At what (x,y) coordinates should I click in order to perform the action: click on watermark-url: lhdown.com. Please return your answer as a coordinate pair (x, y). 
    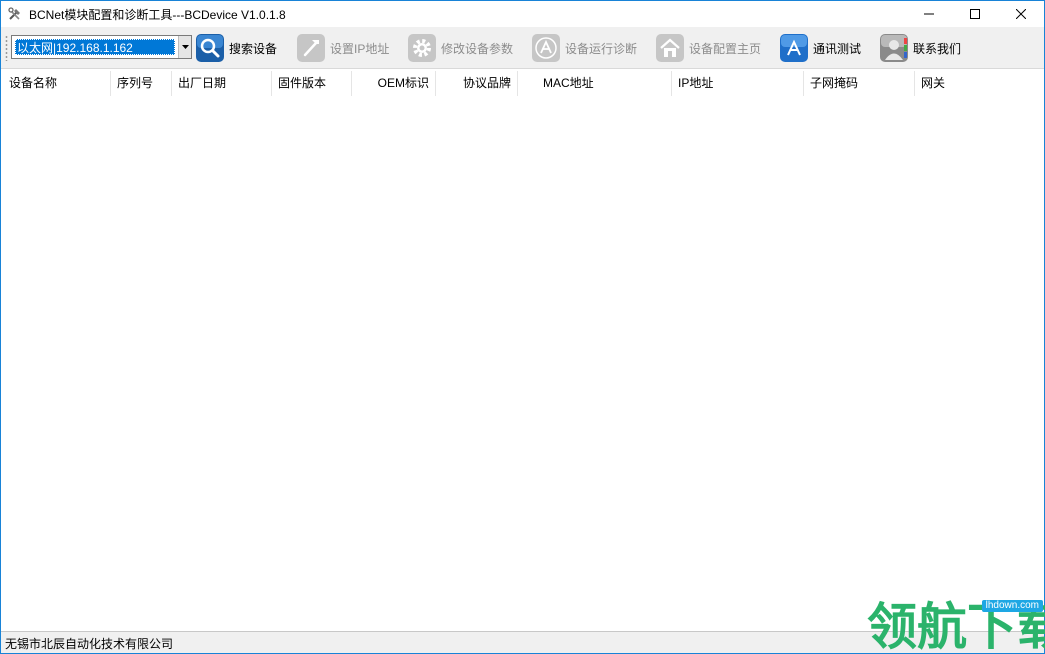
    Looking at the image, I should click on (1012, 606).